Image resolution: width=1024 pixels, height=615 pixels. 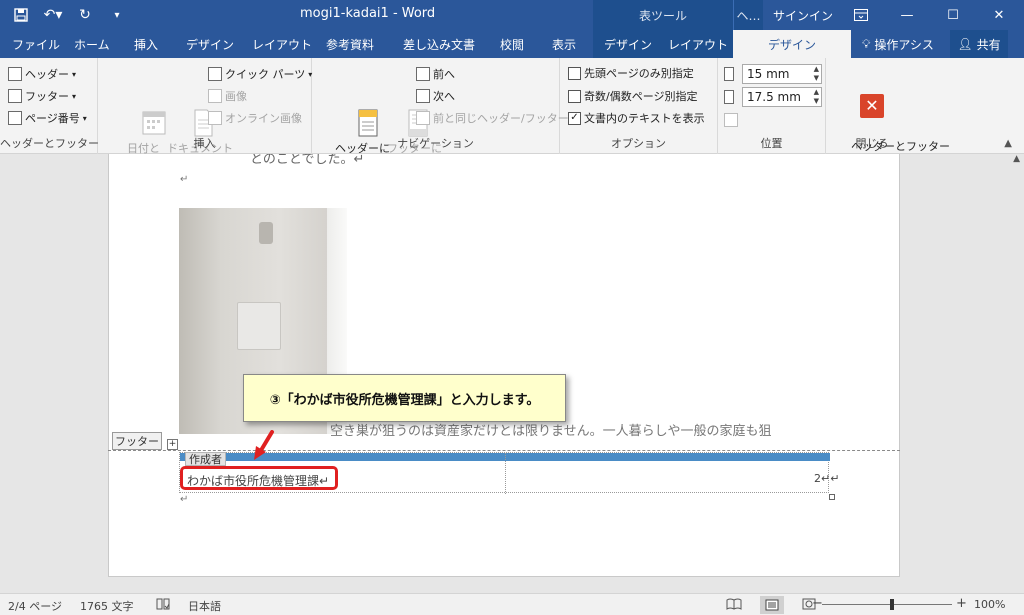 What do you see at coordinates (435, 143) in the screenshot?
I see `group-label-navigation: ナビゲーション` at bounding box center [435, 143].